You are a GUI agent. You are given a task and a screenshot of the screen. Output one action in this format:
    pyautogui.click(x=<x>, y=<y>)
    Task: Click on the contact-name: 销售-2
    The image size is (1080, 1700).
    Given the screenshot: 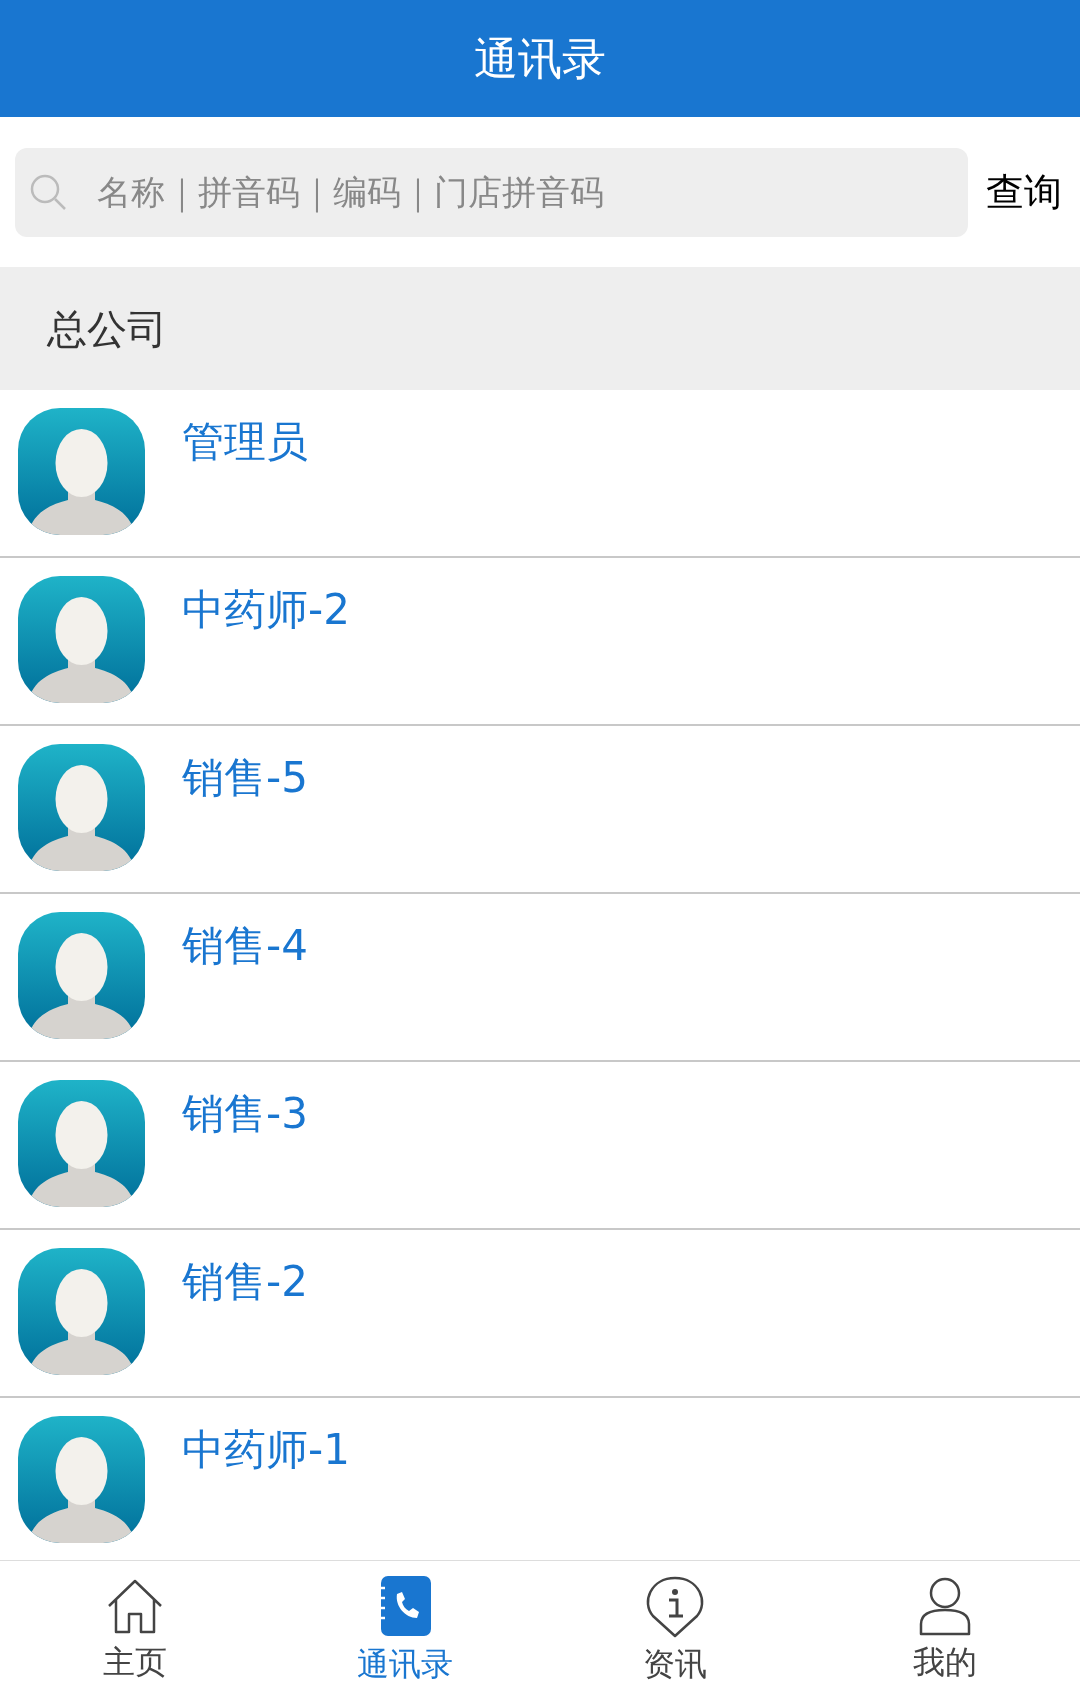 What is the action you would take?
    pyautogui.click(x=245, y=1282)
    